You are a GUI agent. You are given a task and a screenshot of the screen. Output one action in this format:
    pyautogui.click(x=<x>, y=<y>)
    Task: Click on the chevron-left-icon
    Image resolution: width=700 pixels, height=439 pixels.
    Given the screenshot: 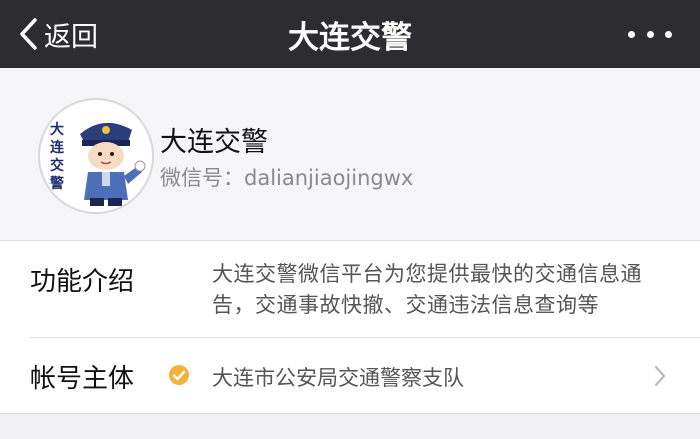 What is the action you would take?
    pyautogui.click(x=28, y=34)
    